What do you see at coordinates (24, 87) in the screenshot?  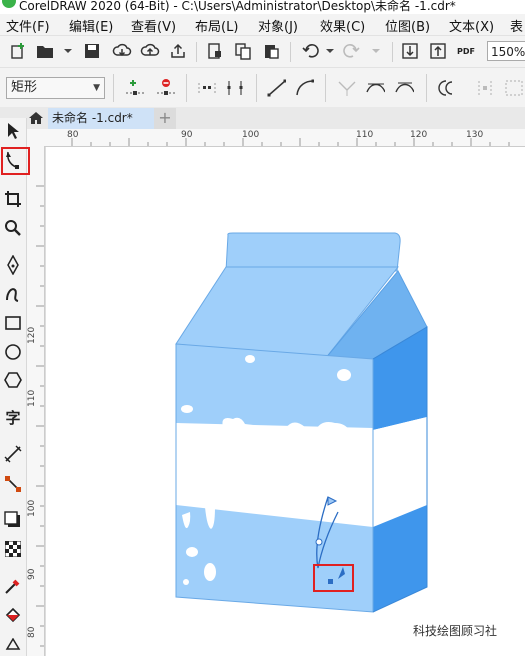 I see `shape-type-value: 矩形` at bounding box center [24, 87].